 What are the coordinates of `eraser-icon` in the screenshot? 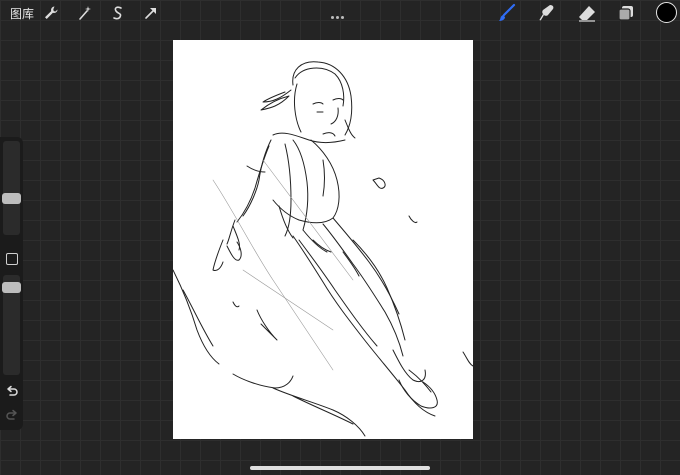 It's located at (587, 14).